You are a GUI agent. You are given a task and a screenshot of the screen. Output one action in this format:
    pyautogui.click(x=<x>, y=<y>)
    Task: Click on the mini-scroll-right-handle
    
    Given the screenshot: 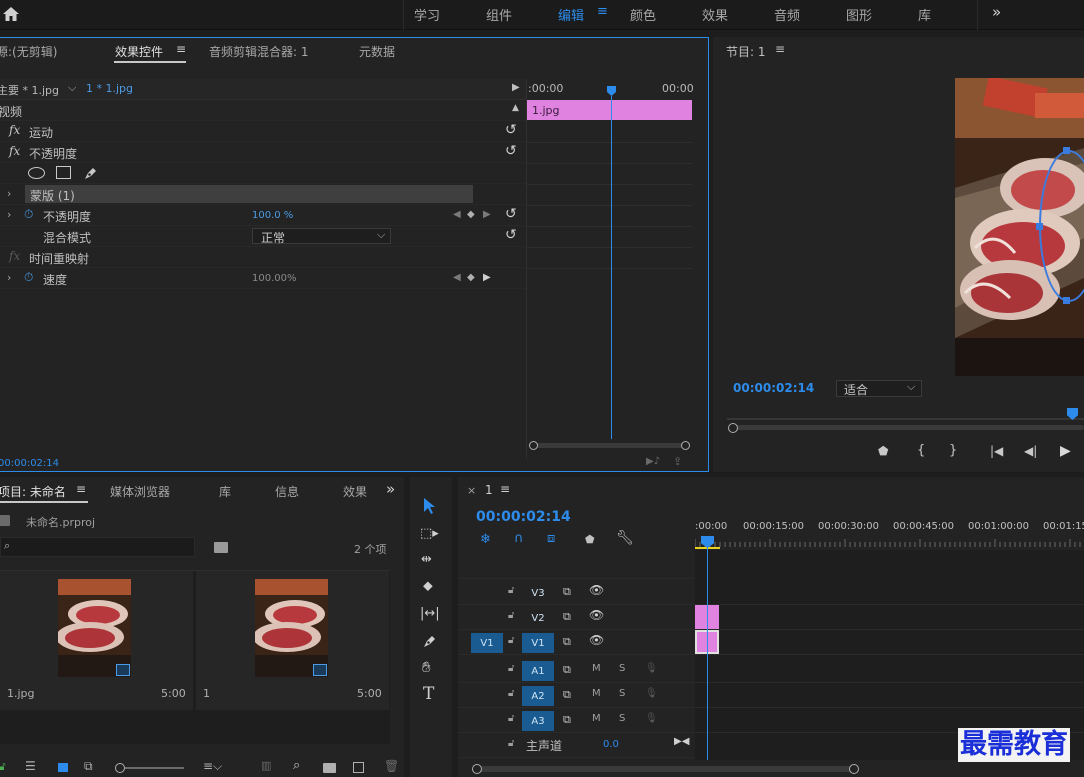 What is the action you would take?
    pyautogui.click(x=685, y=445)
    